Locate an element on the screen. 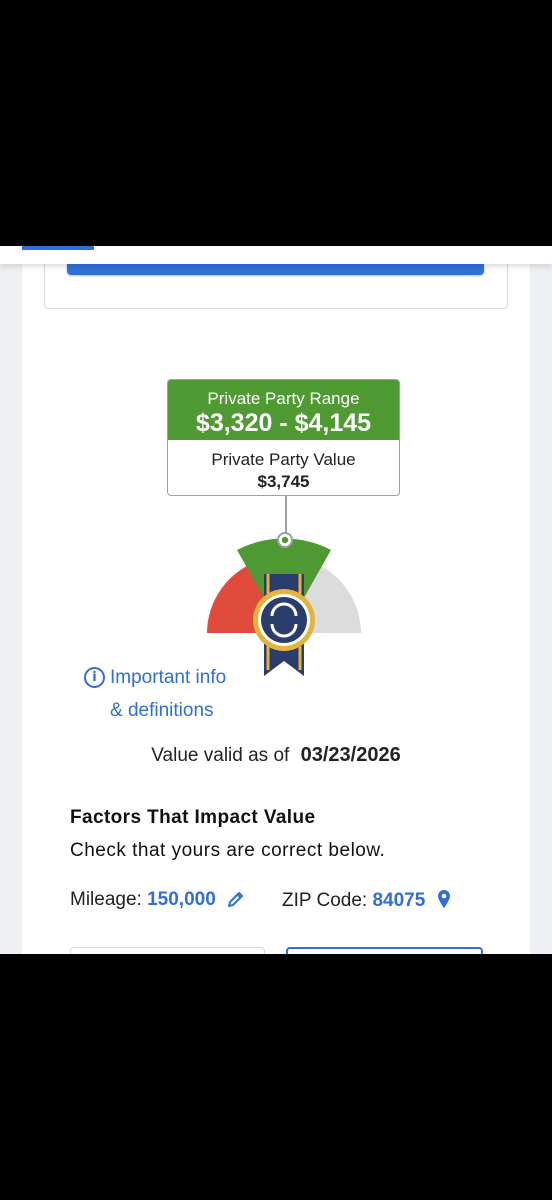 The image size is (552, 1200). range-header: Private Party Range $3,320 - $4,145 is located at coordinates (283, 410).